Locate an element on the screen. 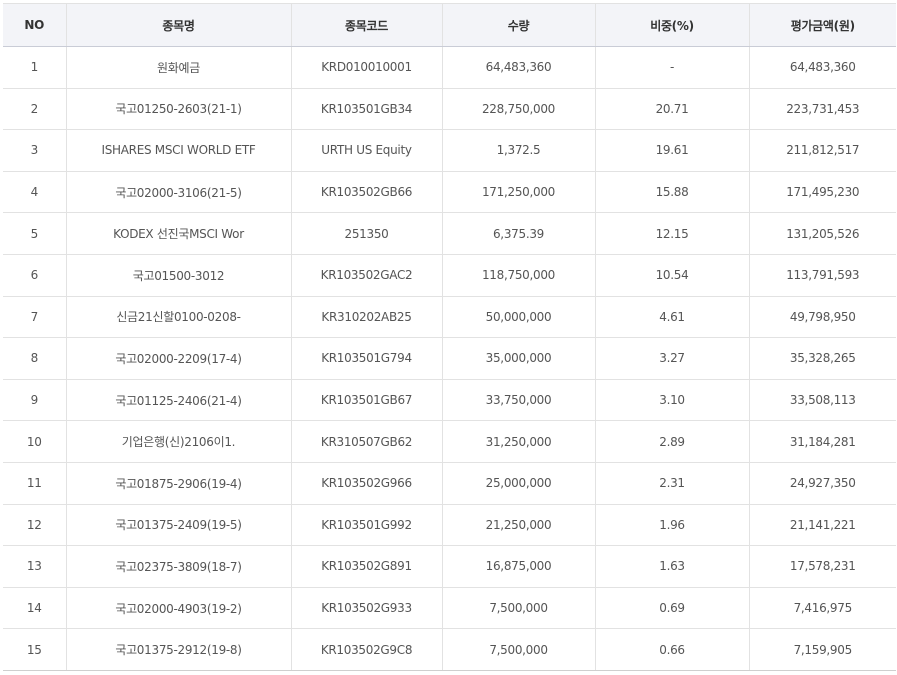  header-row: NO 종목명 종목코드 수량 비중(%) 평가금액(원) is located at coordinates (449, 25).